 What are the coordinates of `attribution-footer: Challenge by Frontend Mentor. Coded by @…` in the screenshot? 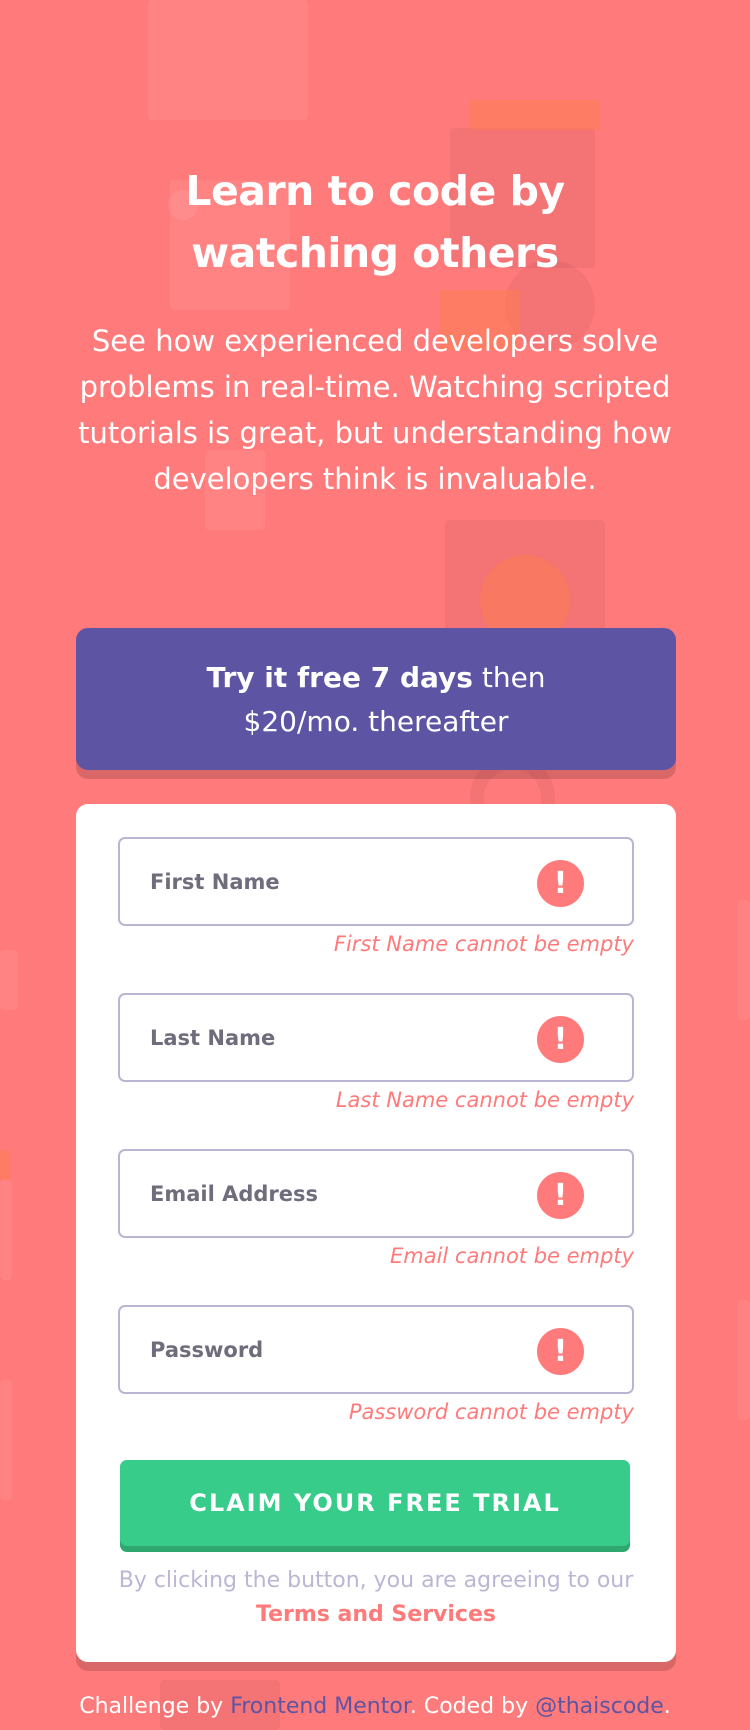 It's located at (375, 1706).